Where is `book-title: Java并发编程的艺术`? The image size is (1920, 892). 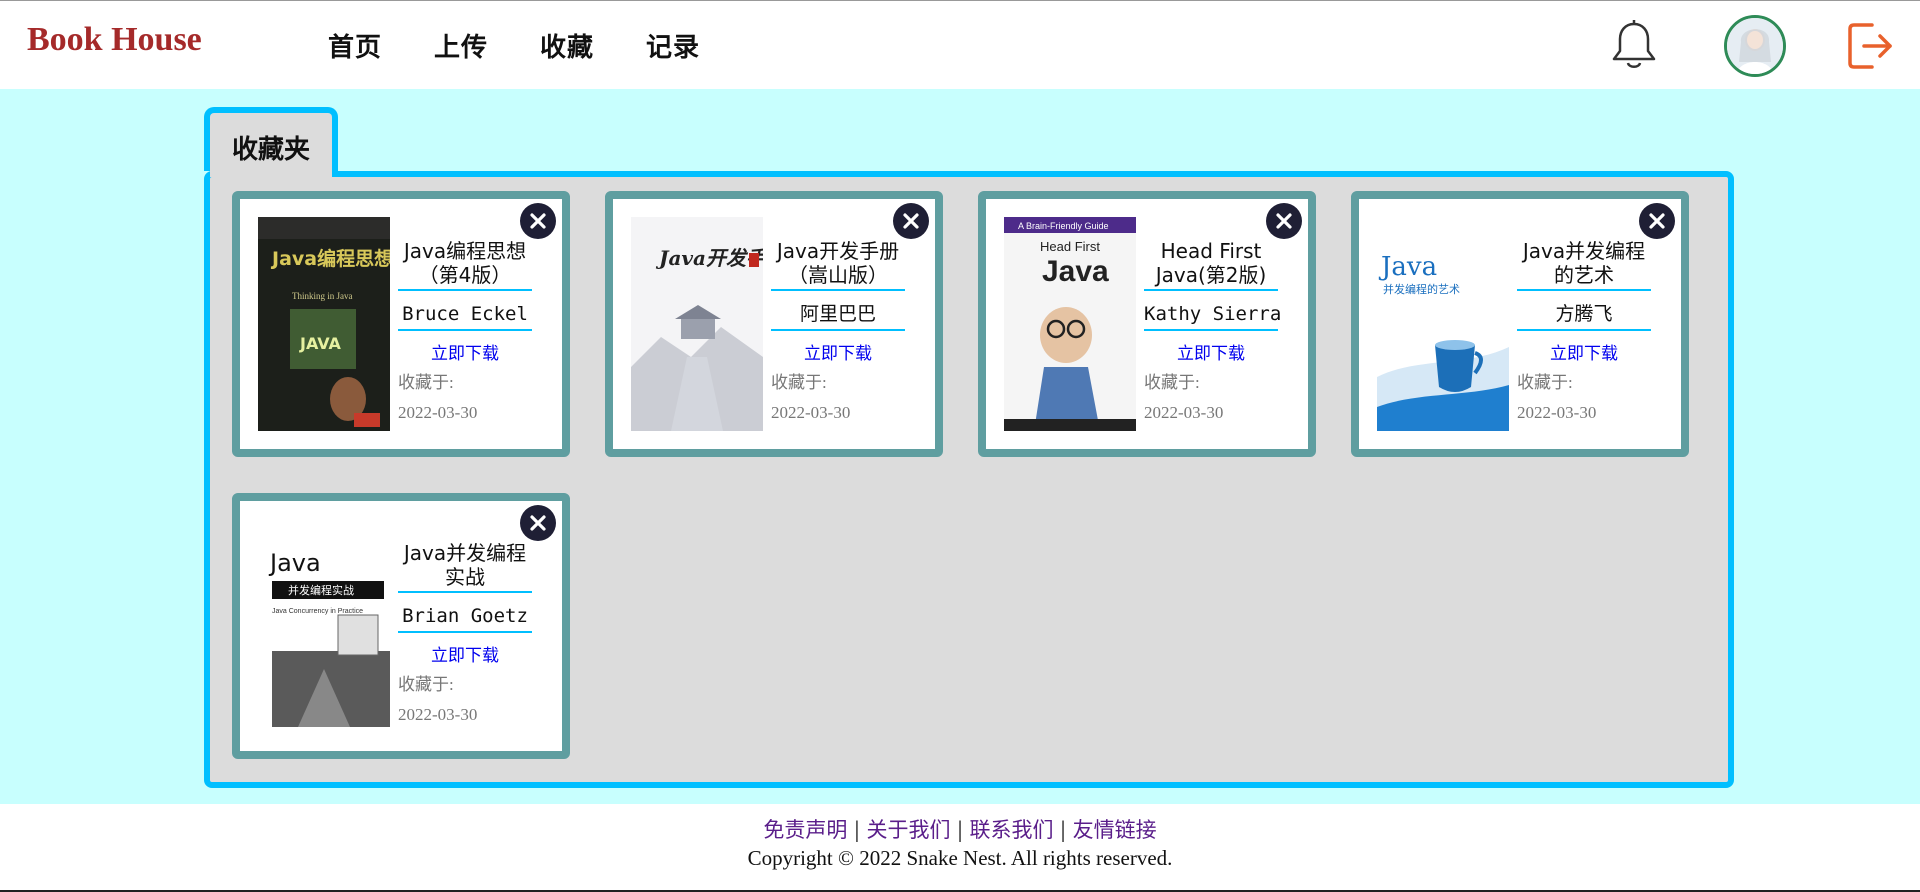
book-title: Java并发编程的艺术 is located at coordinates (1584, 265).